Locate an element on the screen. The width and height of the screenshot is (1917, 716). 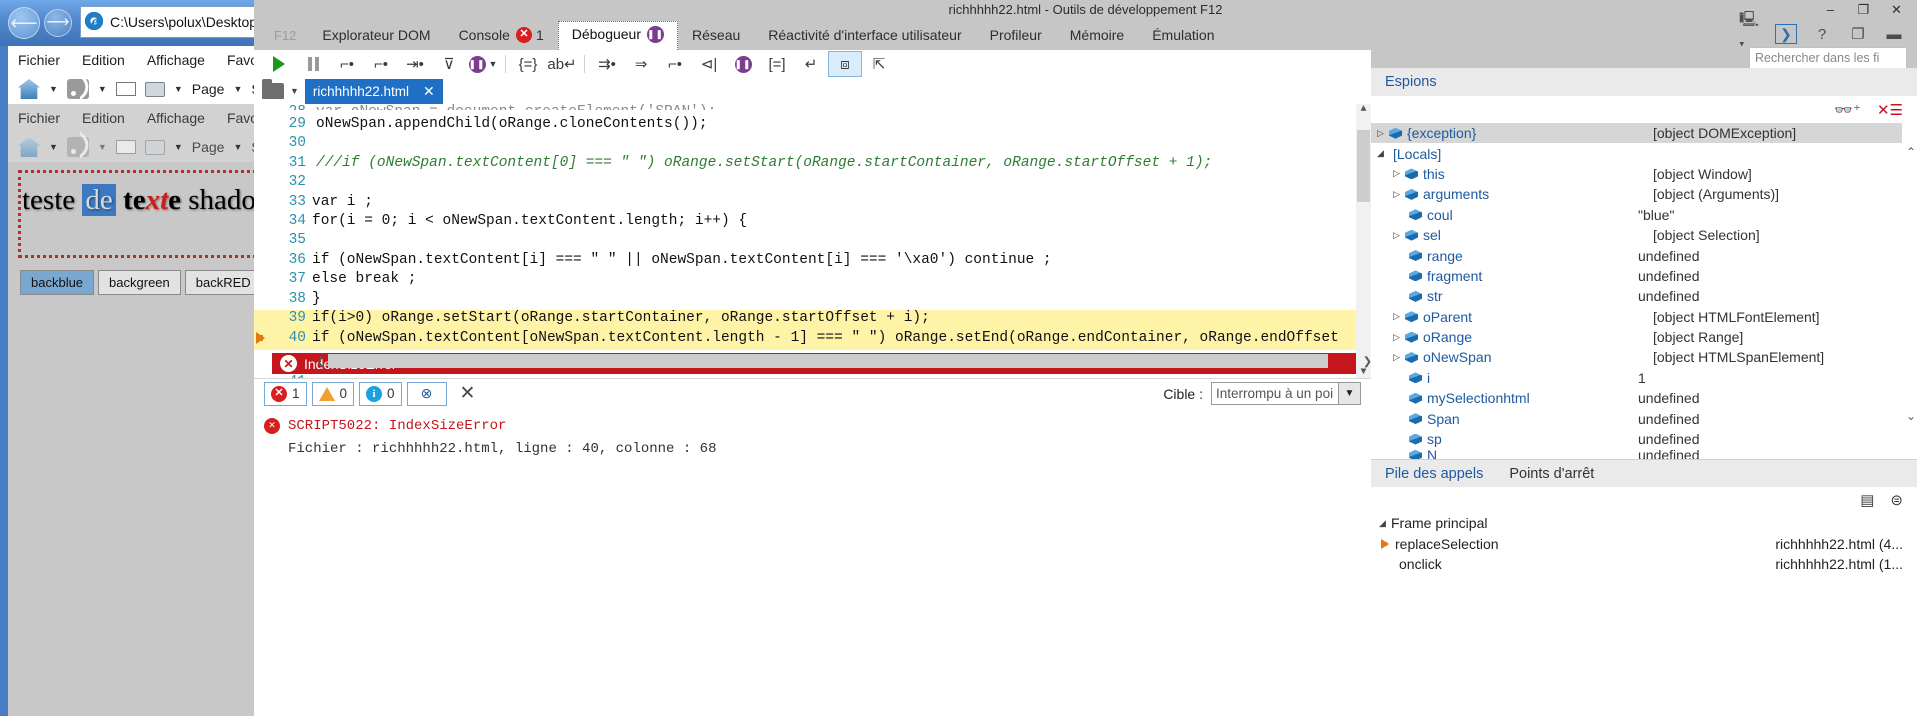
editor-hscroll-thumb is located at coordinates (828, 361).